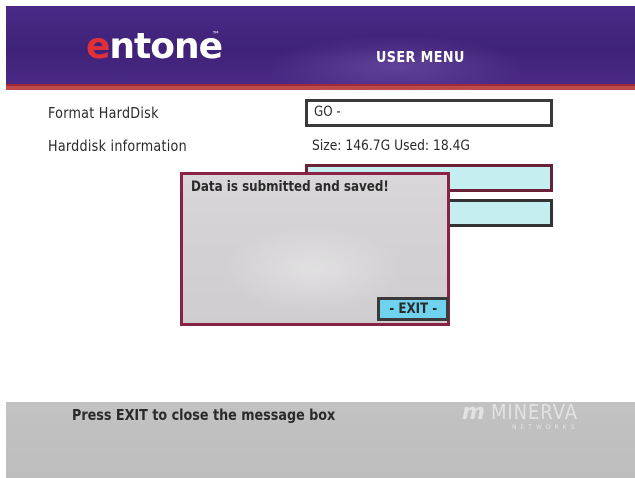  I want to click on logo-trademark: ™, so click(216, 34).